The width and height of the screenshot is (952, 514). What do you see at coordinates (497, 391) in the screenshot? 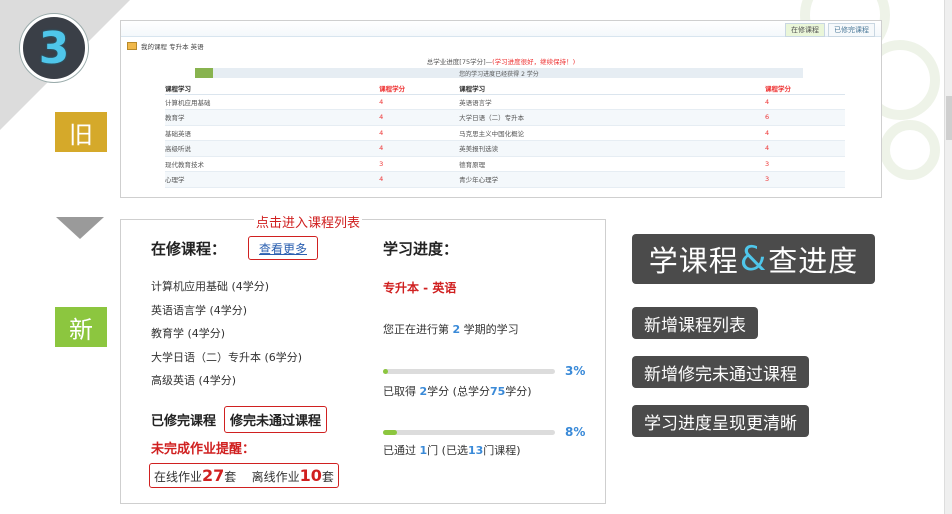
I see `credits-total: 75` at bounding box center [497, 391].